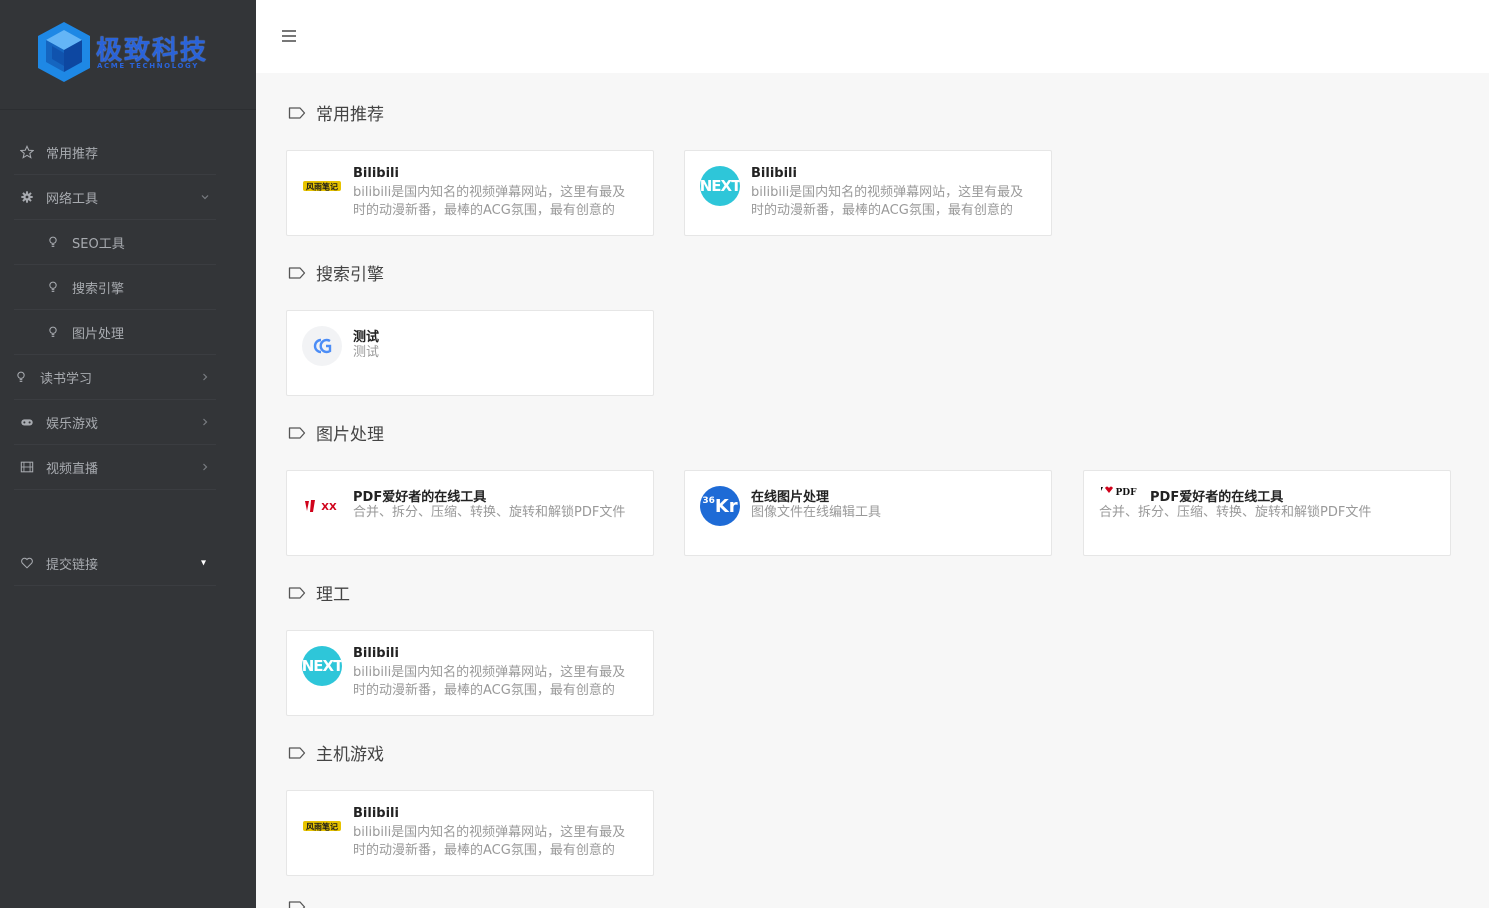  I want to click on sidebar-item-entertainment: 娱乐游戏, so click(115, 422).